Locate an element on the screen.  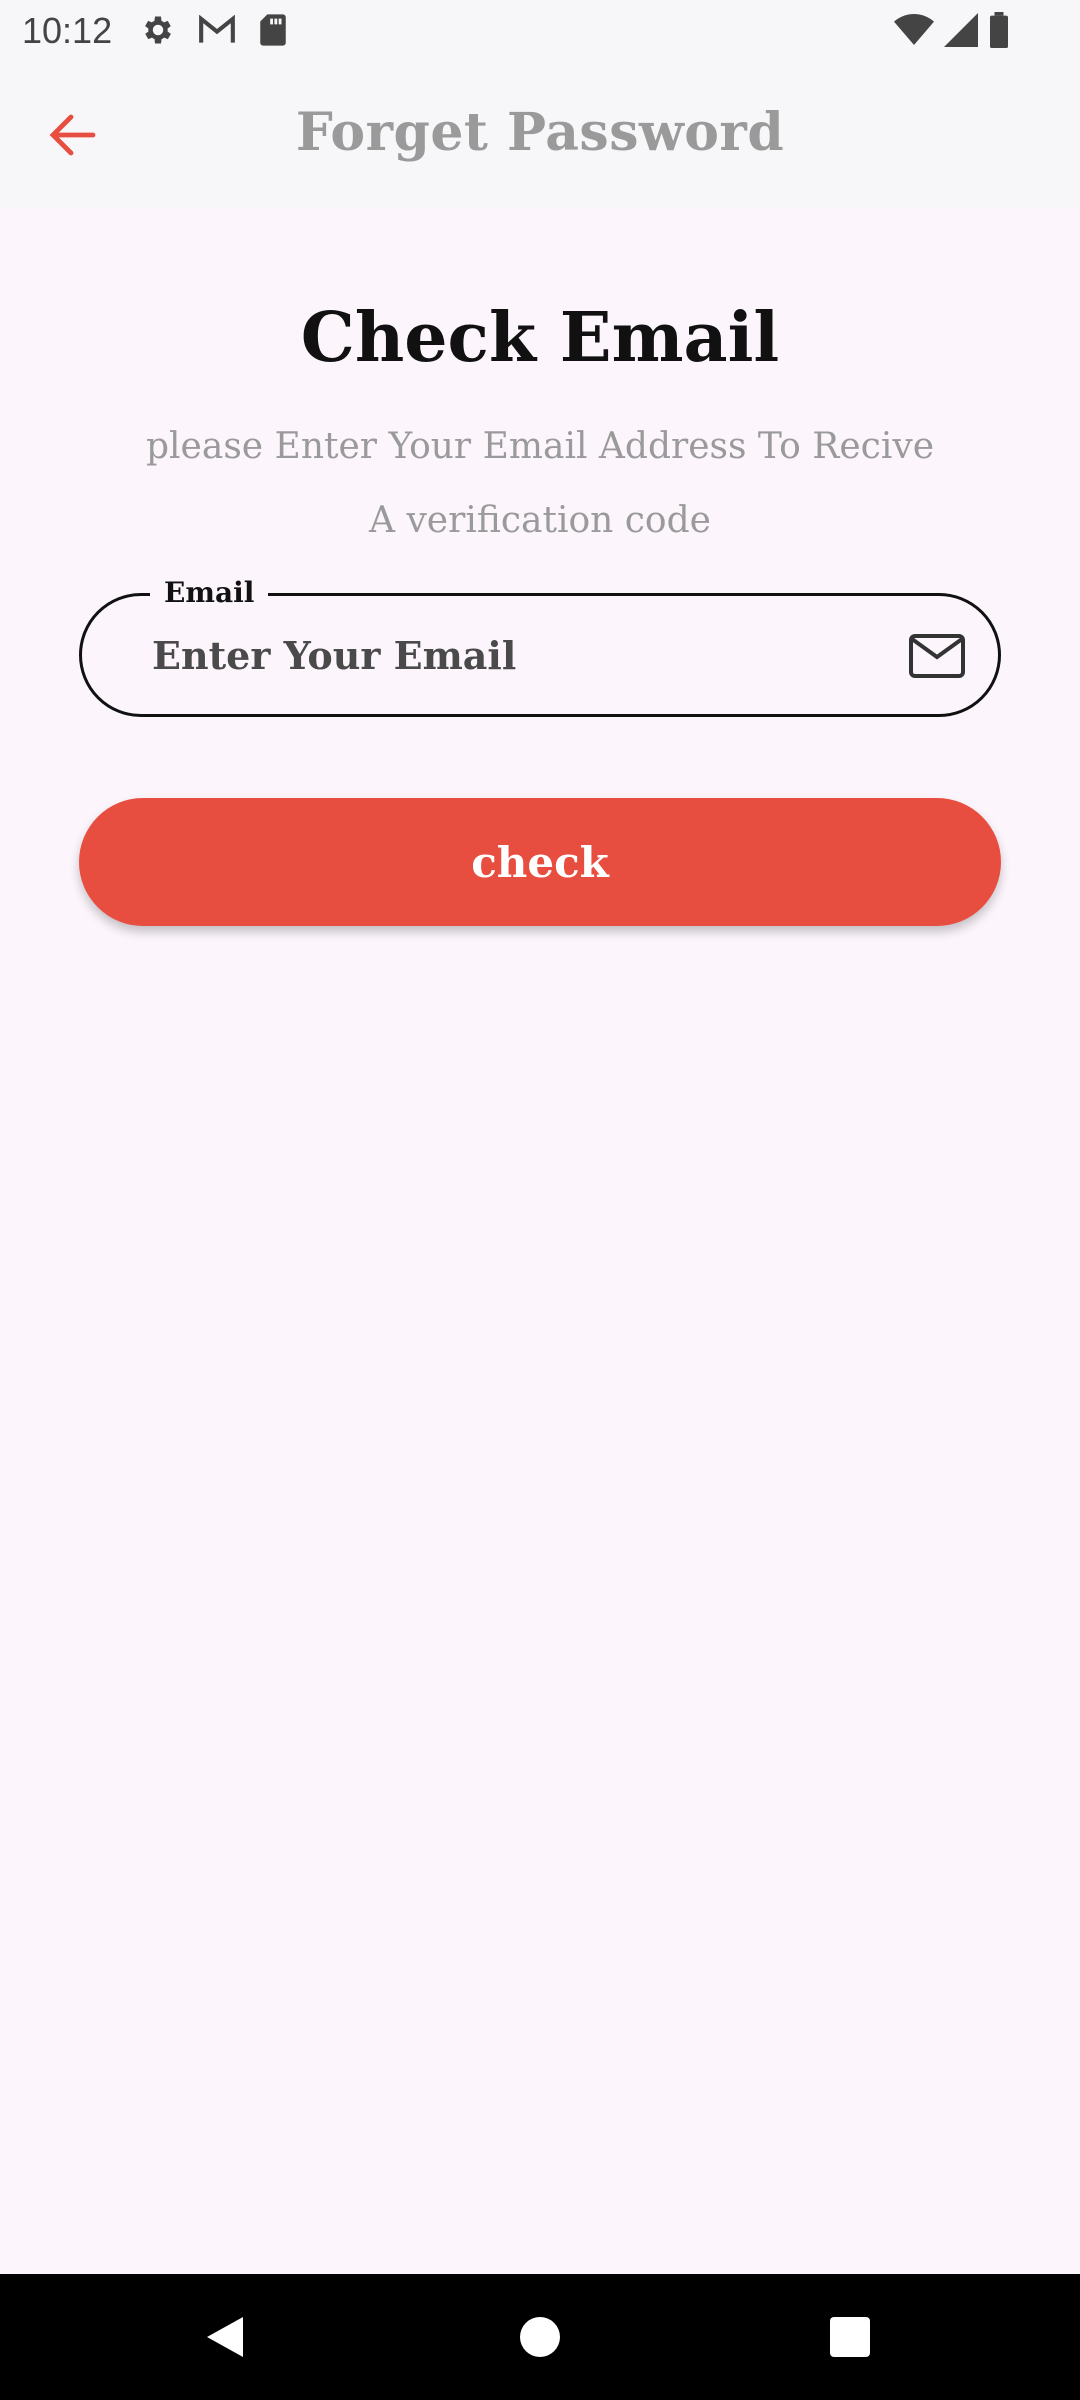
gmail-icon is located at coordinates (217, 29).